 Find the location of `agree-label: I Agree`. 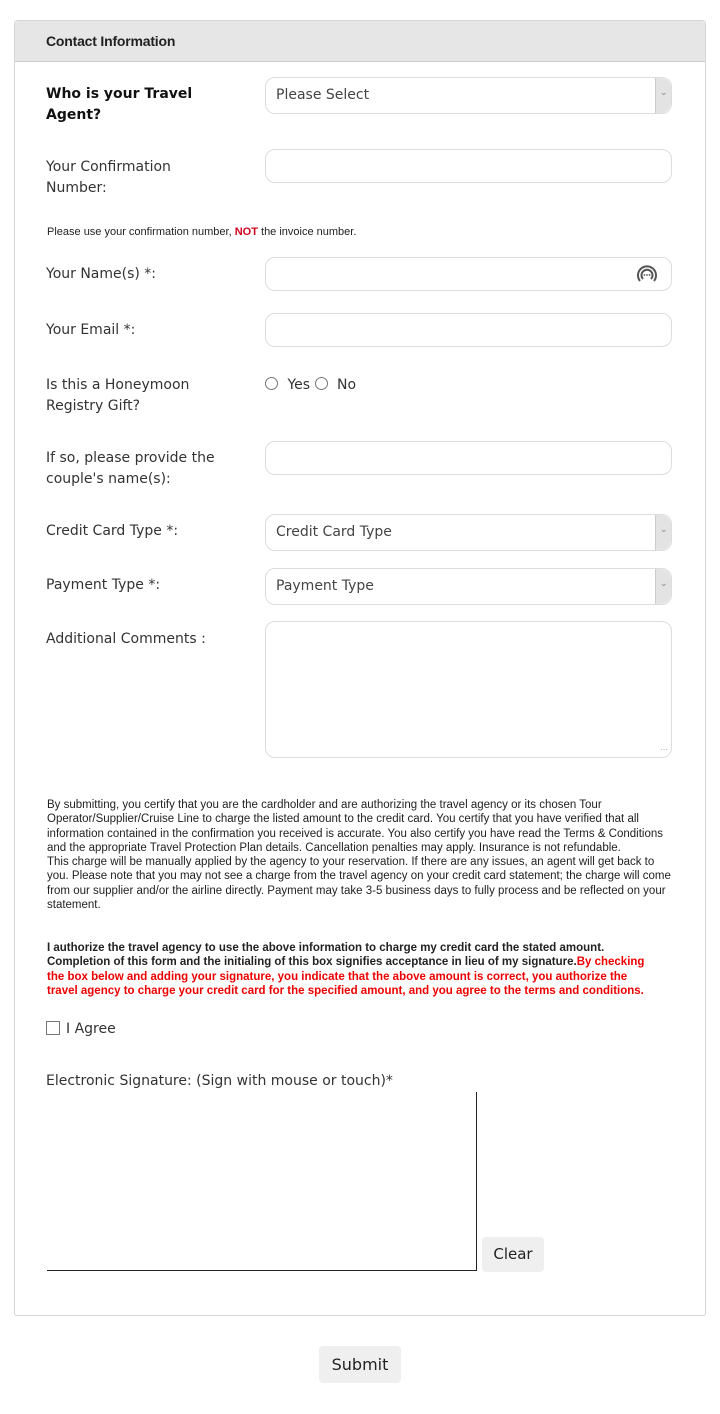

agree-label: I Agree is located at coordinates (91, 1029).